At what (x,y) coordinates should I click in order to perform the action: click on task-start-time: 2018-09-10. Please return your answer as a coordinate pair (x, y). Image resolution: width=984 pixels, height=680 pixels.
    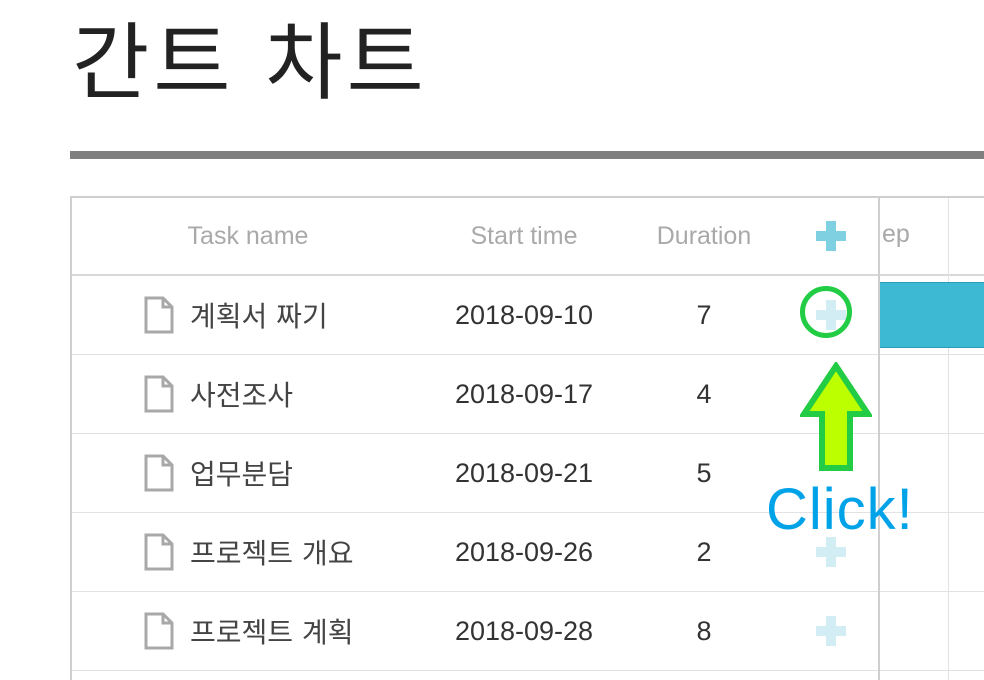
    Looking at the image, I should click on (524, 314).